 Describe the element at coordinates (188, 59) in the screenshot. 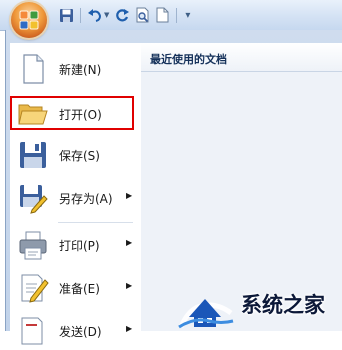

I see `recent-documents-title: 最近使用的文档` at that location.